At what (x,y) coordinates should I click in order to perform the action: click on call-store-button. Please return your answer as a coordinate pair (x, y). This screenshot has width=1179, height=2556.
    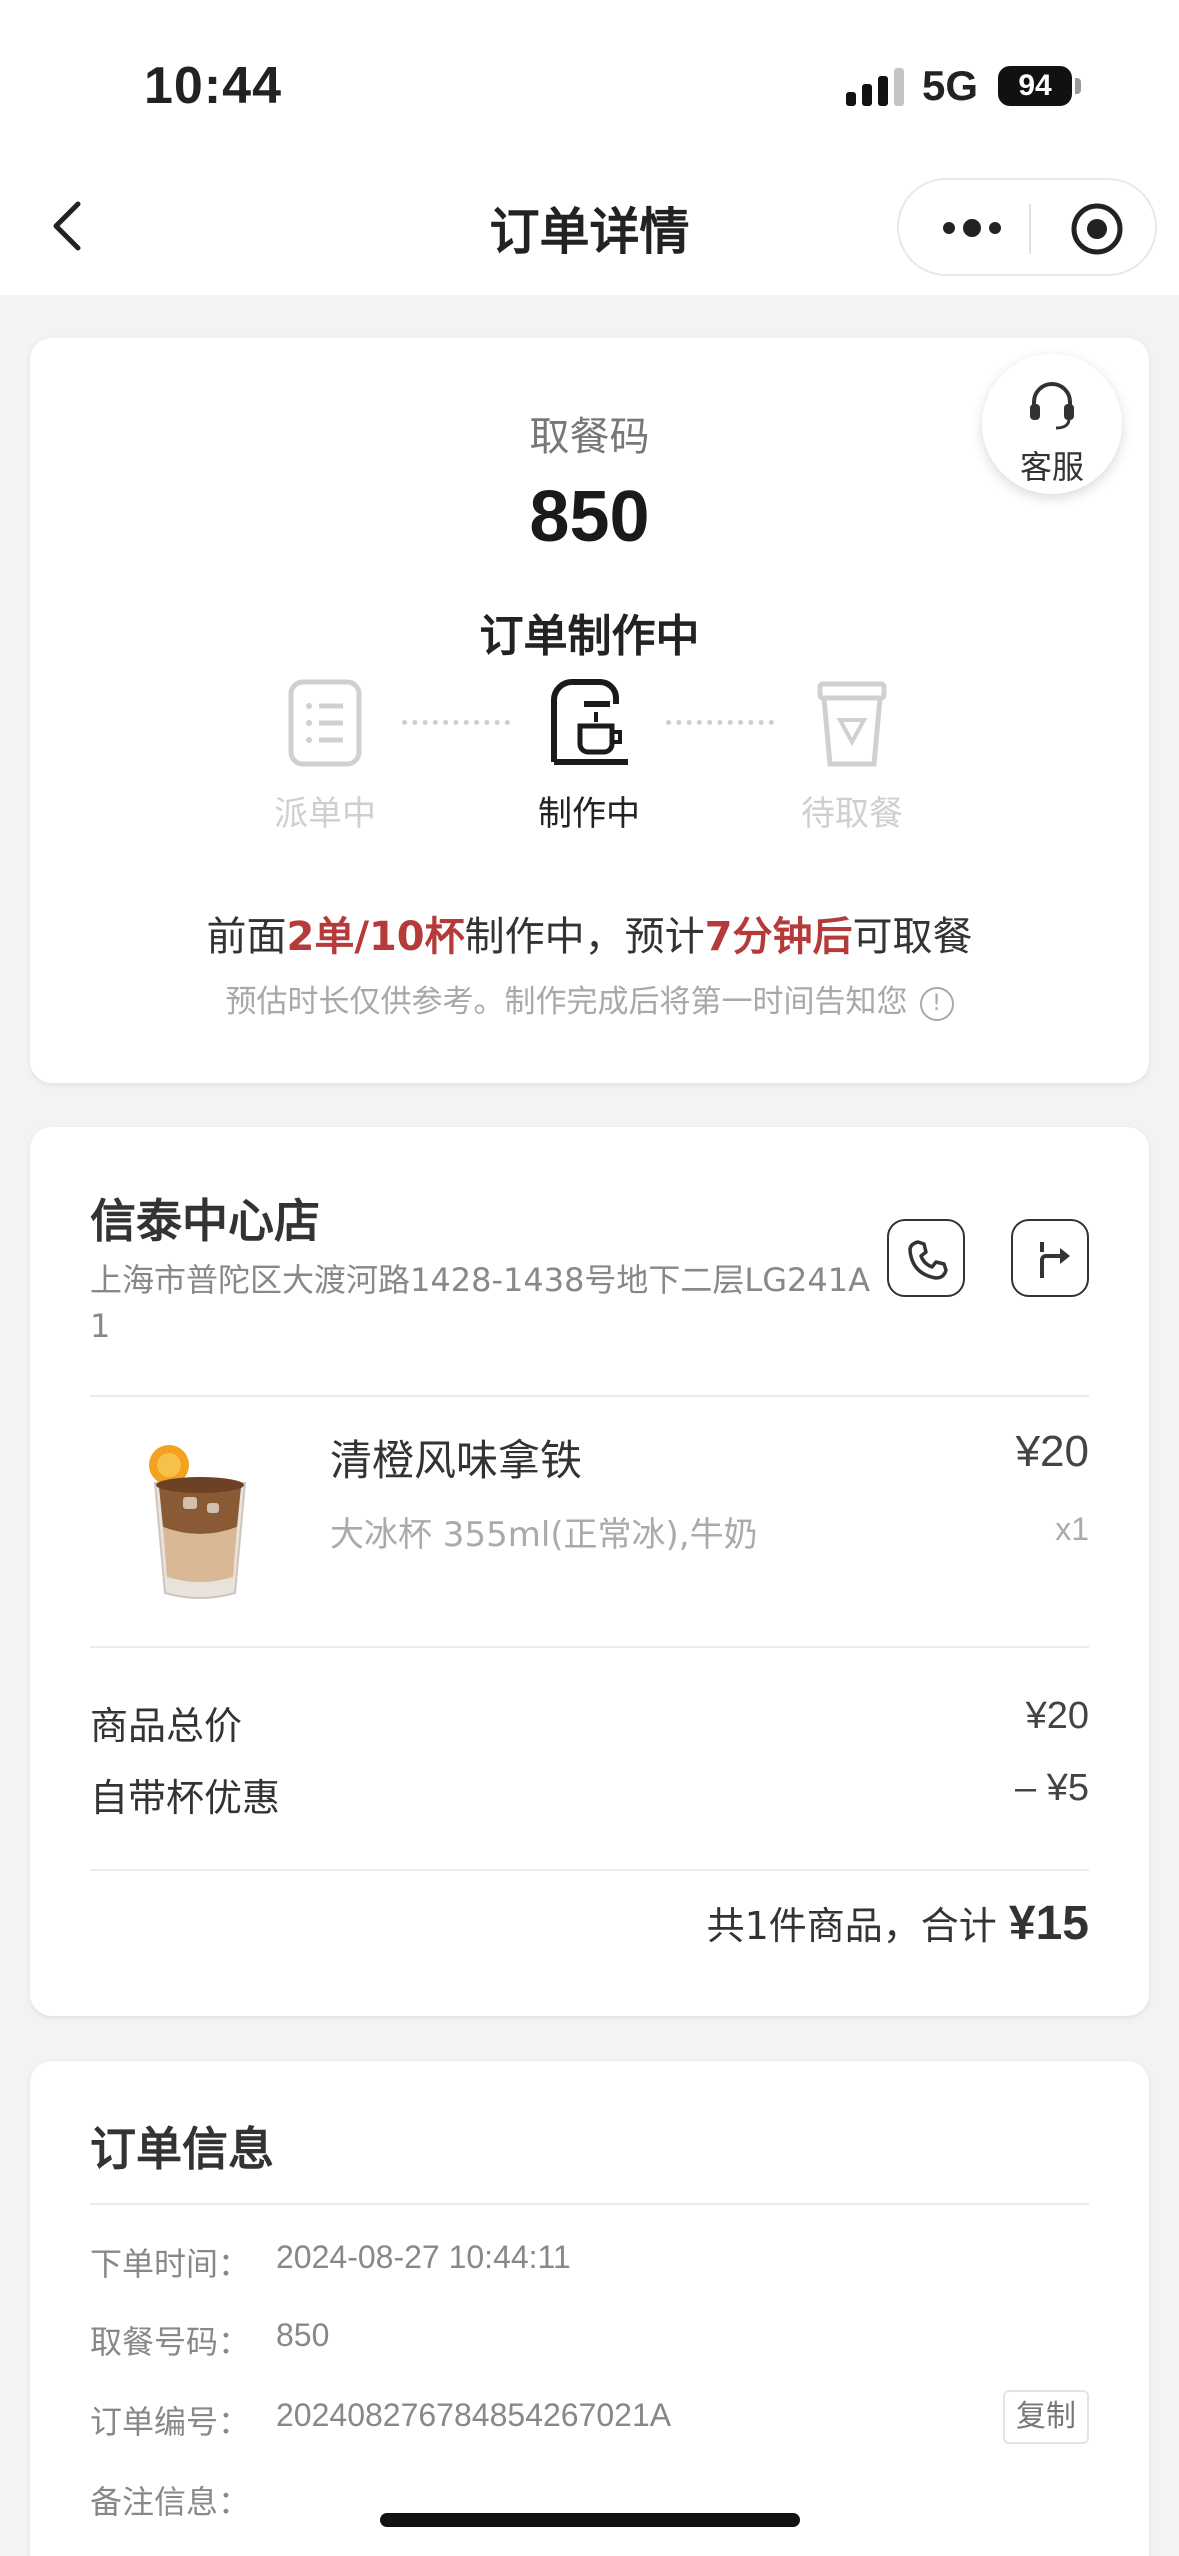
    Looking at the image, I should click on (926, 1258).